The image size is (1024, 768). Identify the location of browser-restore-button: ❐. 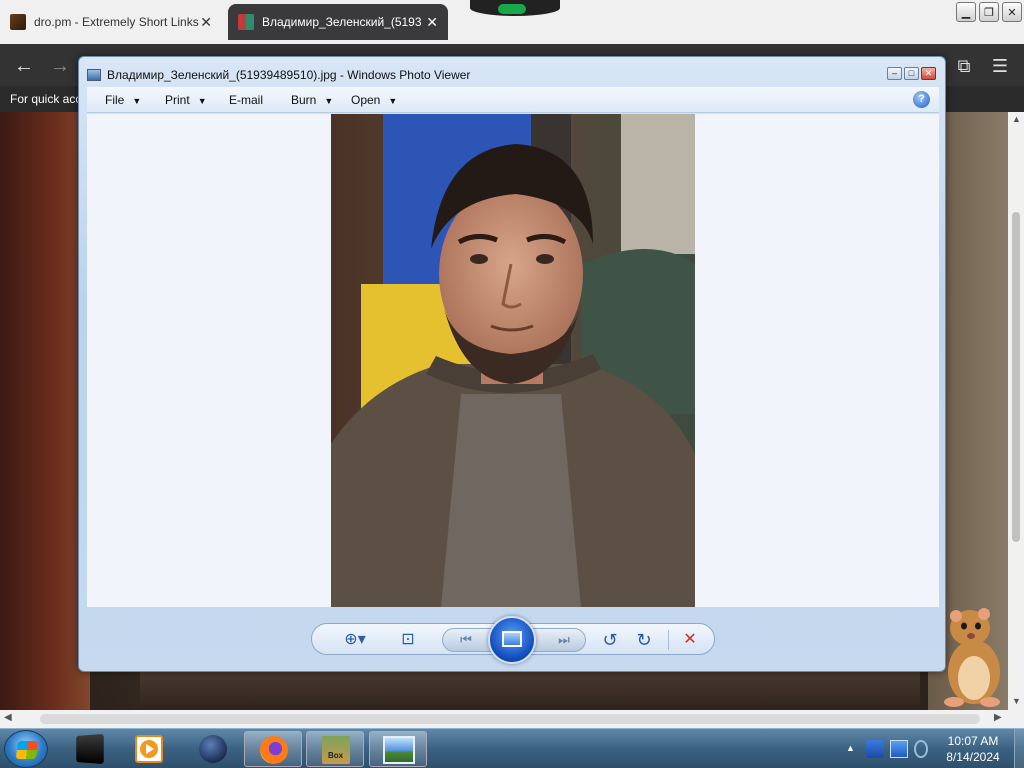
(989, 12).